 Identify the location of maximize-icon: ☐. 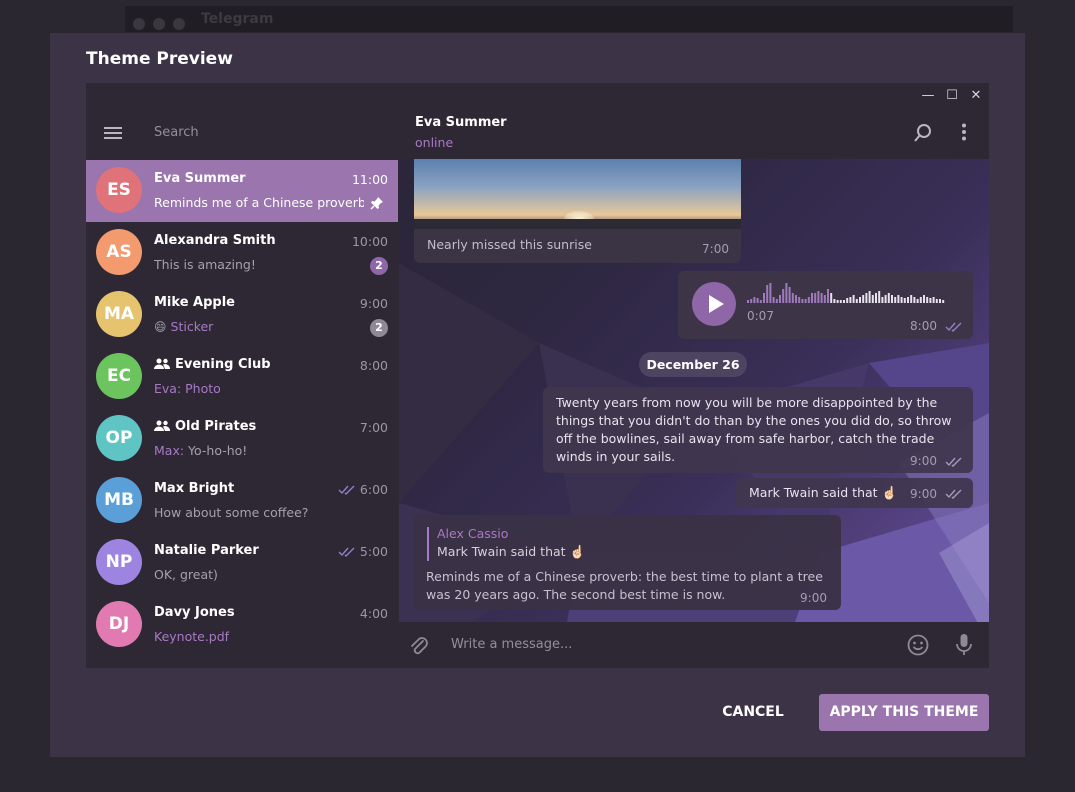
(952, 95).